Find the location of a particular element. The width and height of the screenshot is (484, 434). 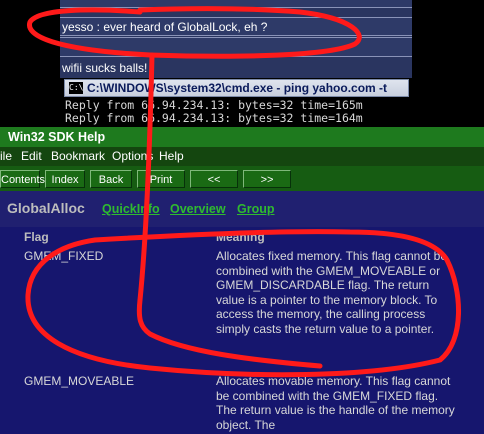

previous-button: << is located at coordinates (214, 179).